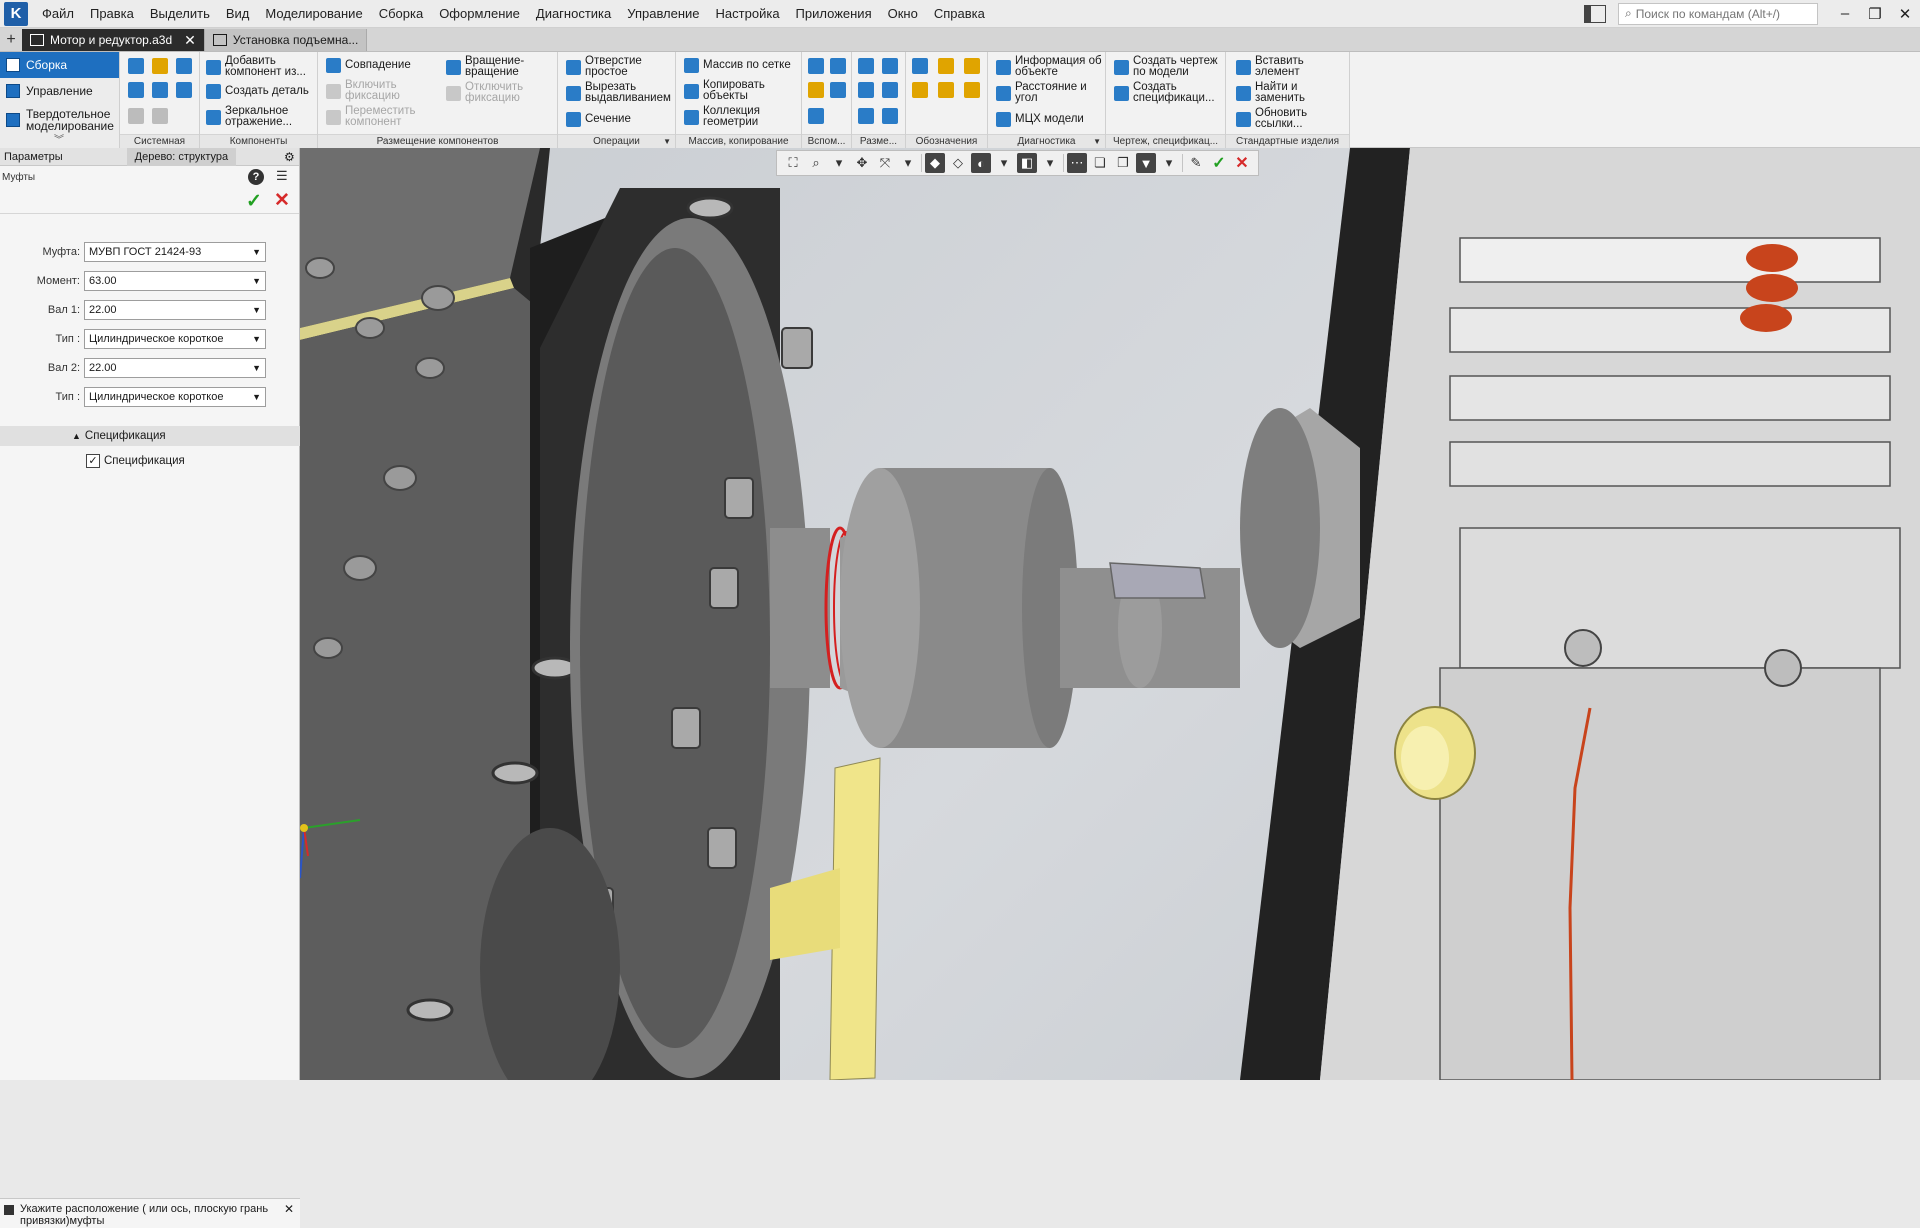  I want to click on undo-icon, so click(136, 116).